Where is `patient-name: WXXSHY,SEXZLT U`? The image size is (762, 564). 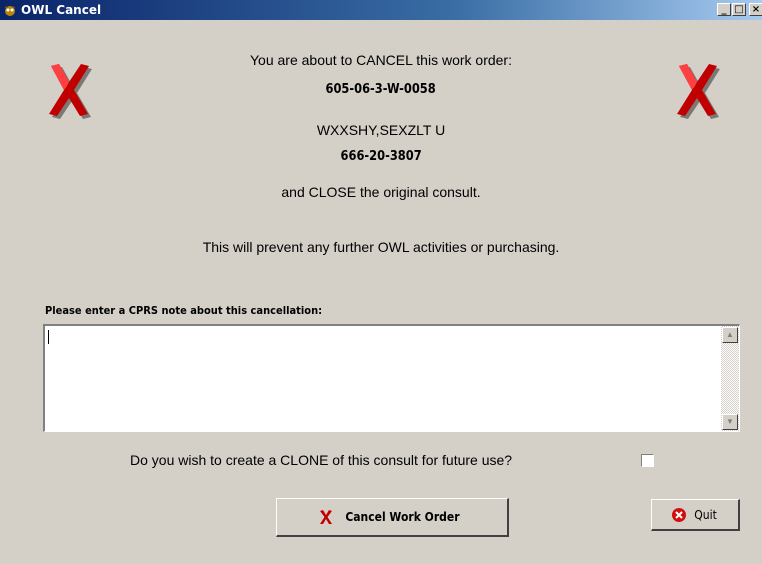
patient-name: WXXSHY,SEXZLT U is located at coordinates (381, 130).